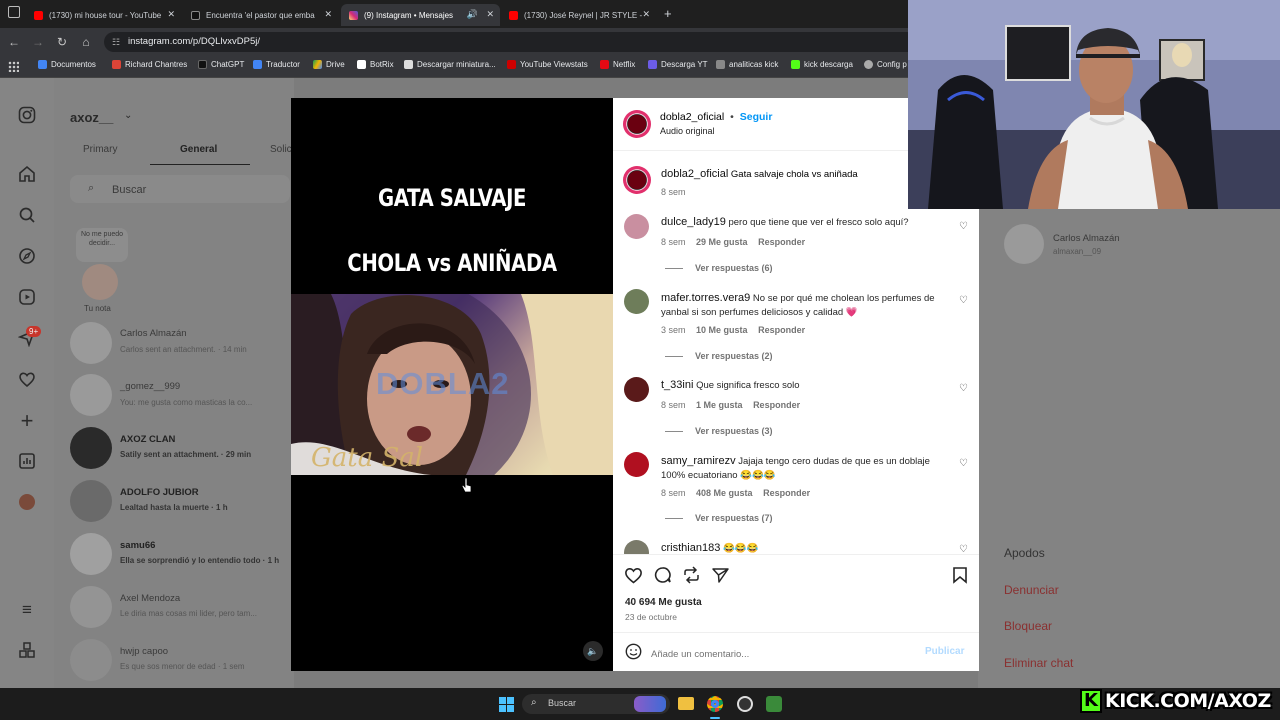 This screenshot has width=1280, height=720. Describe the element at coordinates (13, 66) in the screenshot. I see `apps-icon` at that location.